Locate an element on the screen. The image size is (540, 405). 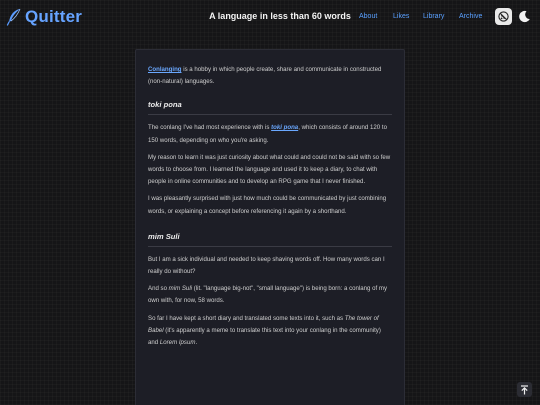
nav-about: About is located at coordinates (368, 16).